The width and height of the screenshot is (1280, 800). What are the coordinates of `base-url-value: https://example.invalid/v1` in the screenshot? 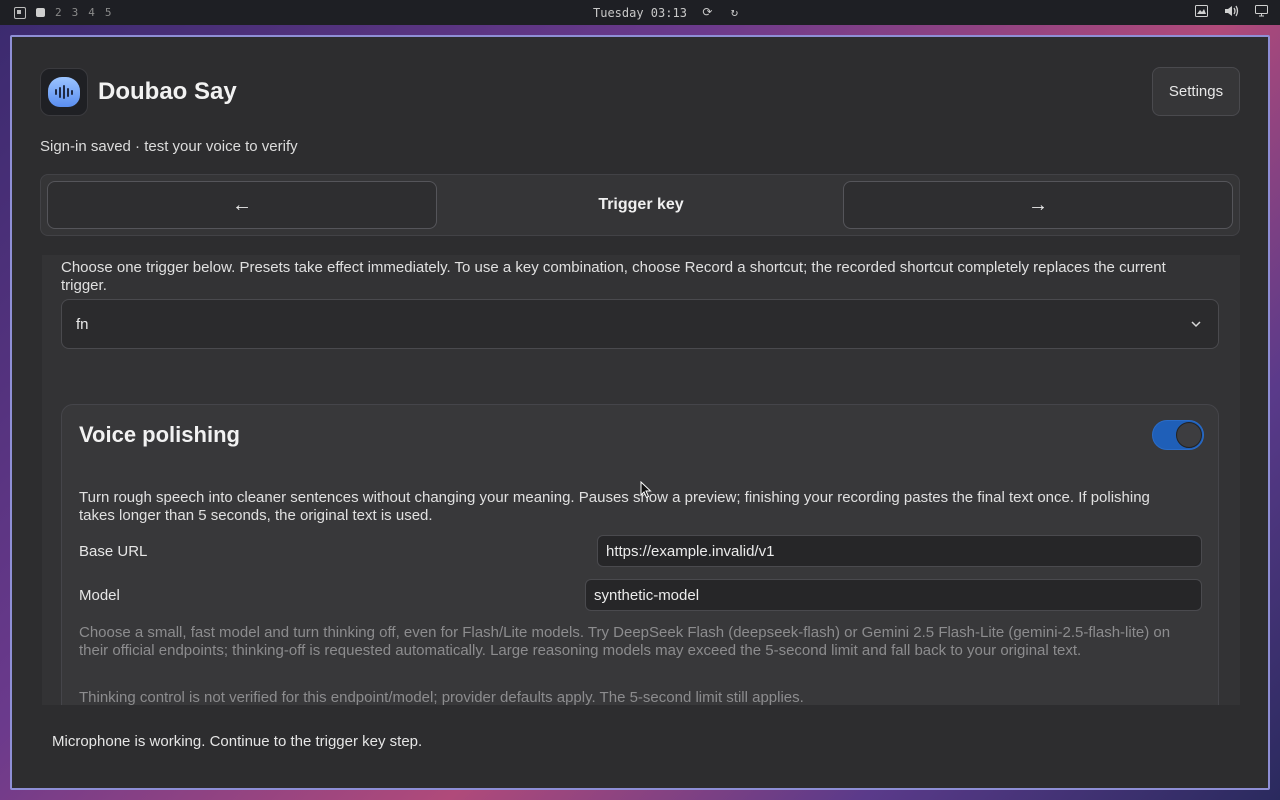 It's located at (690, 551).